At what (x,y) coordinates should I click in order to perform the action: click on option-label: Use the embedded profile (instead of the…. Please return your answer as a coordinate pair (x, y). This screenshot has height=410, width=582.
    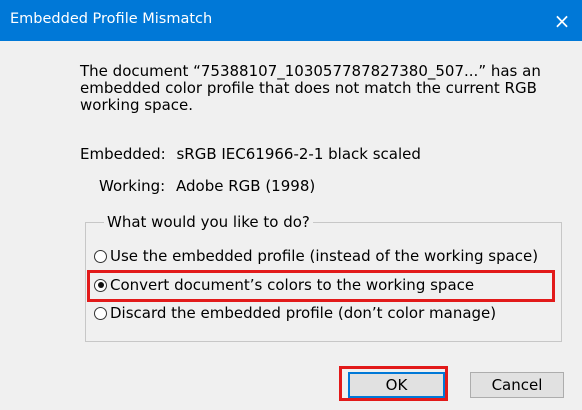
    Looking at the image, I should click on (324, 256).